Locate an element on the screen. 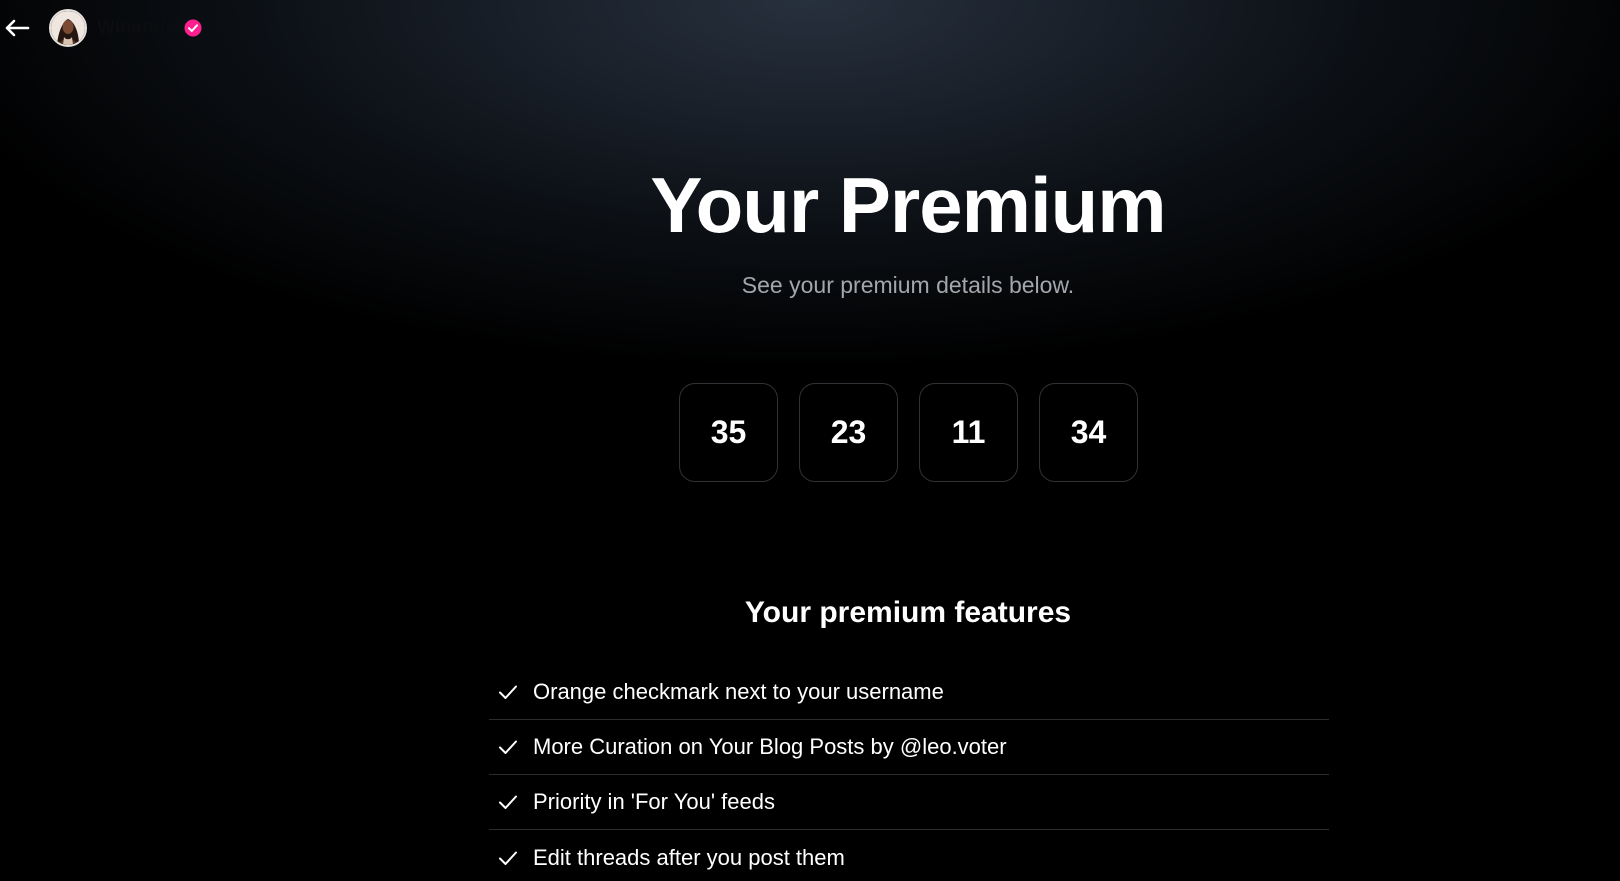 The image size is (1620, 881). countdown-timer: 35 23 11 34 is located at coordinates (908, 432).